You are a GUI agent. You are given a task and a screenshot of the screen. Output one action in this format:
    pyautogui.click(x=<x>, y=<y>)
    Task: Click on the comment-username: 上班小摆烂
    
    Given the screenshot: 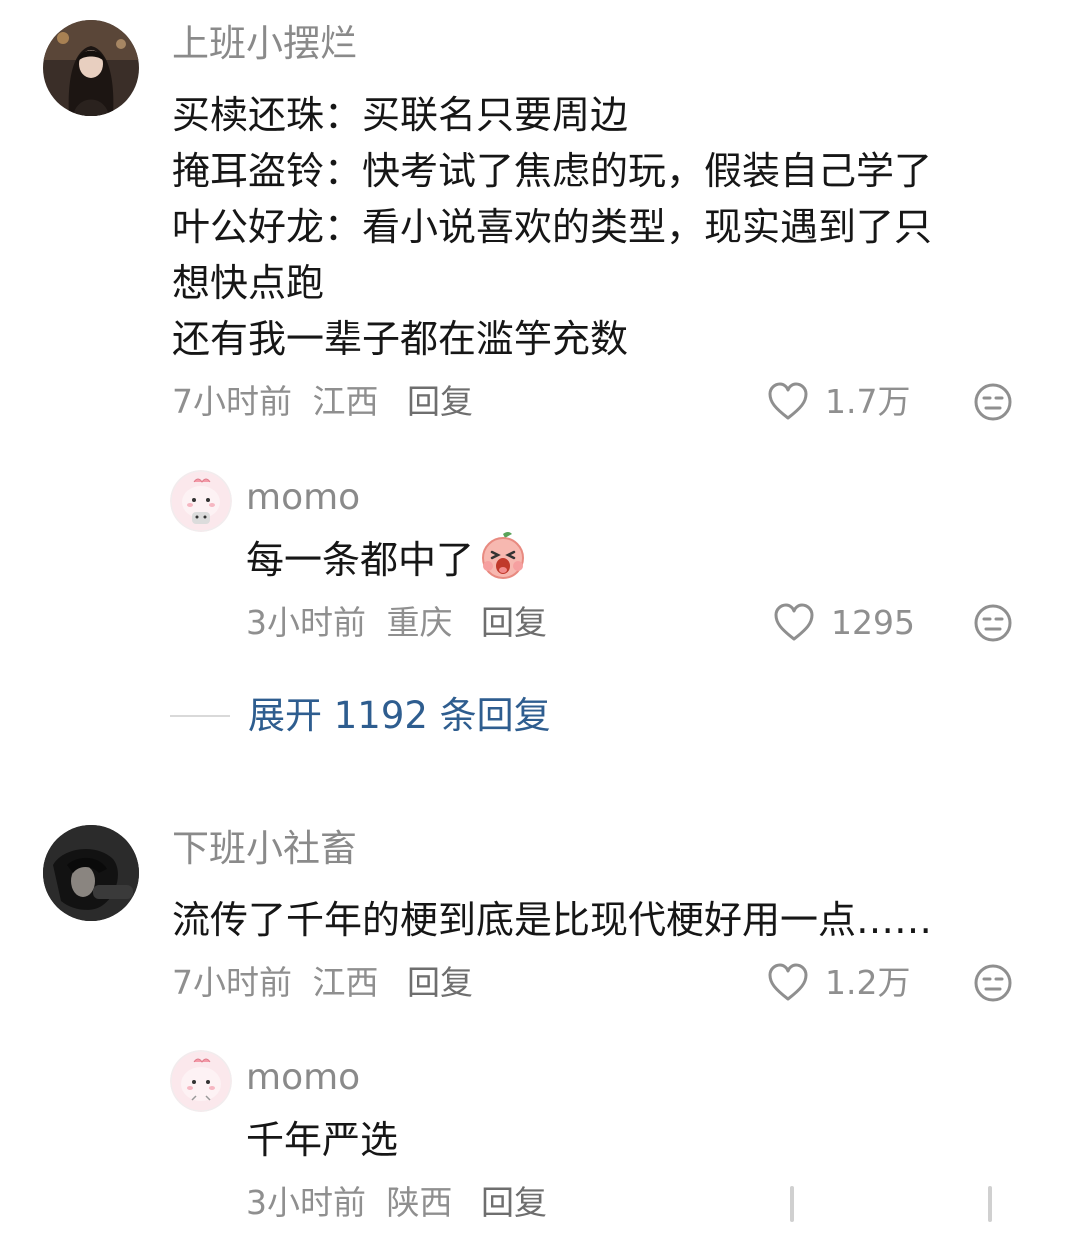 What is the action you would take?
    pyautogui.click(x=264, y=44)
    